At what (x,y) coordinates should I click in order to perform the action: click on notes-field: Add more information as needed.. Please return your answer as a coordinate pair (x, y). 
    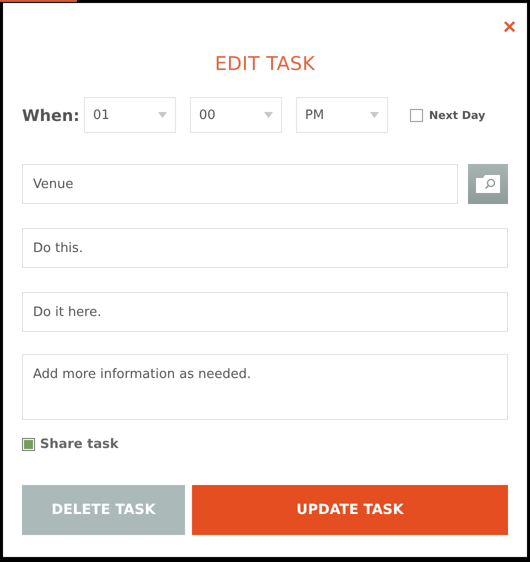
    Looking at the image, I should click on (265, 387).